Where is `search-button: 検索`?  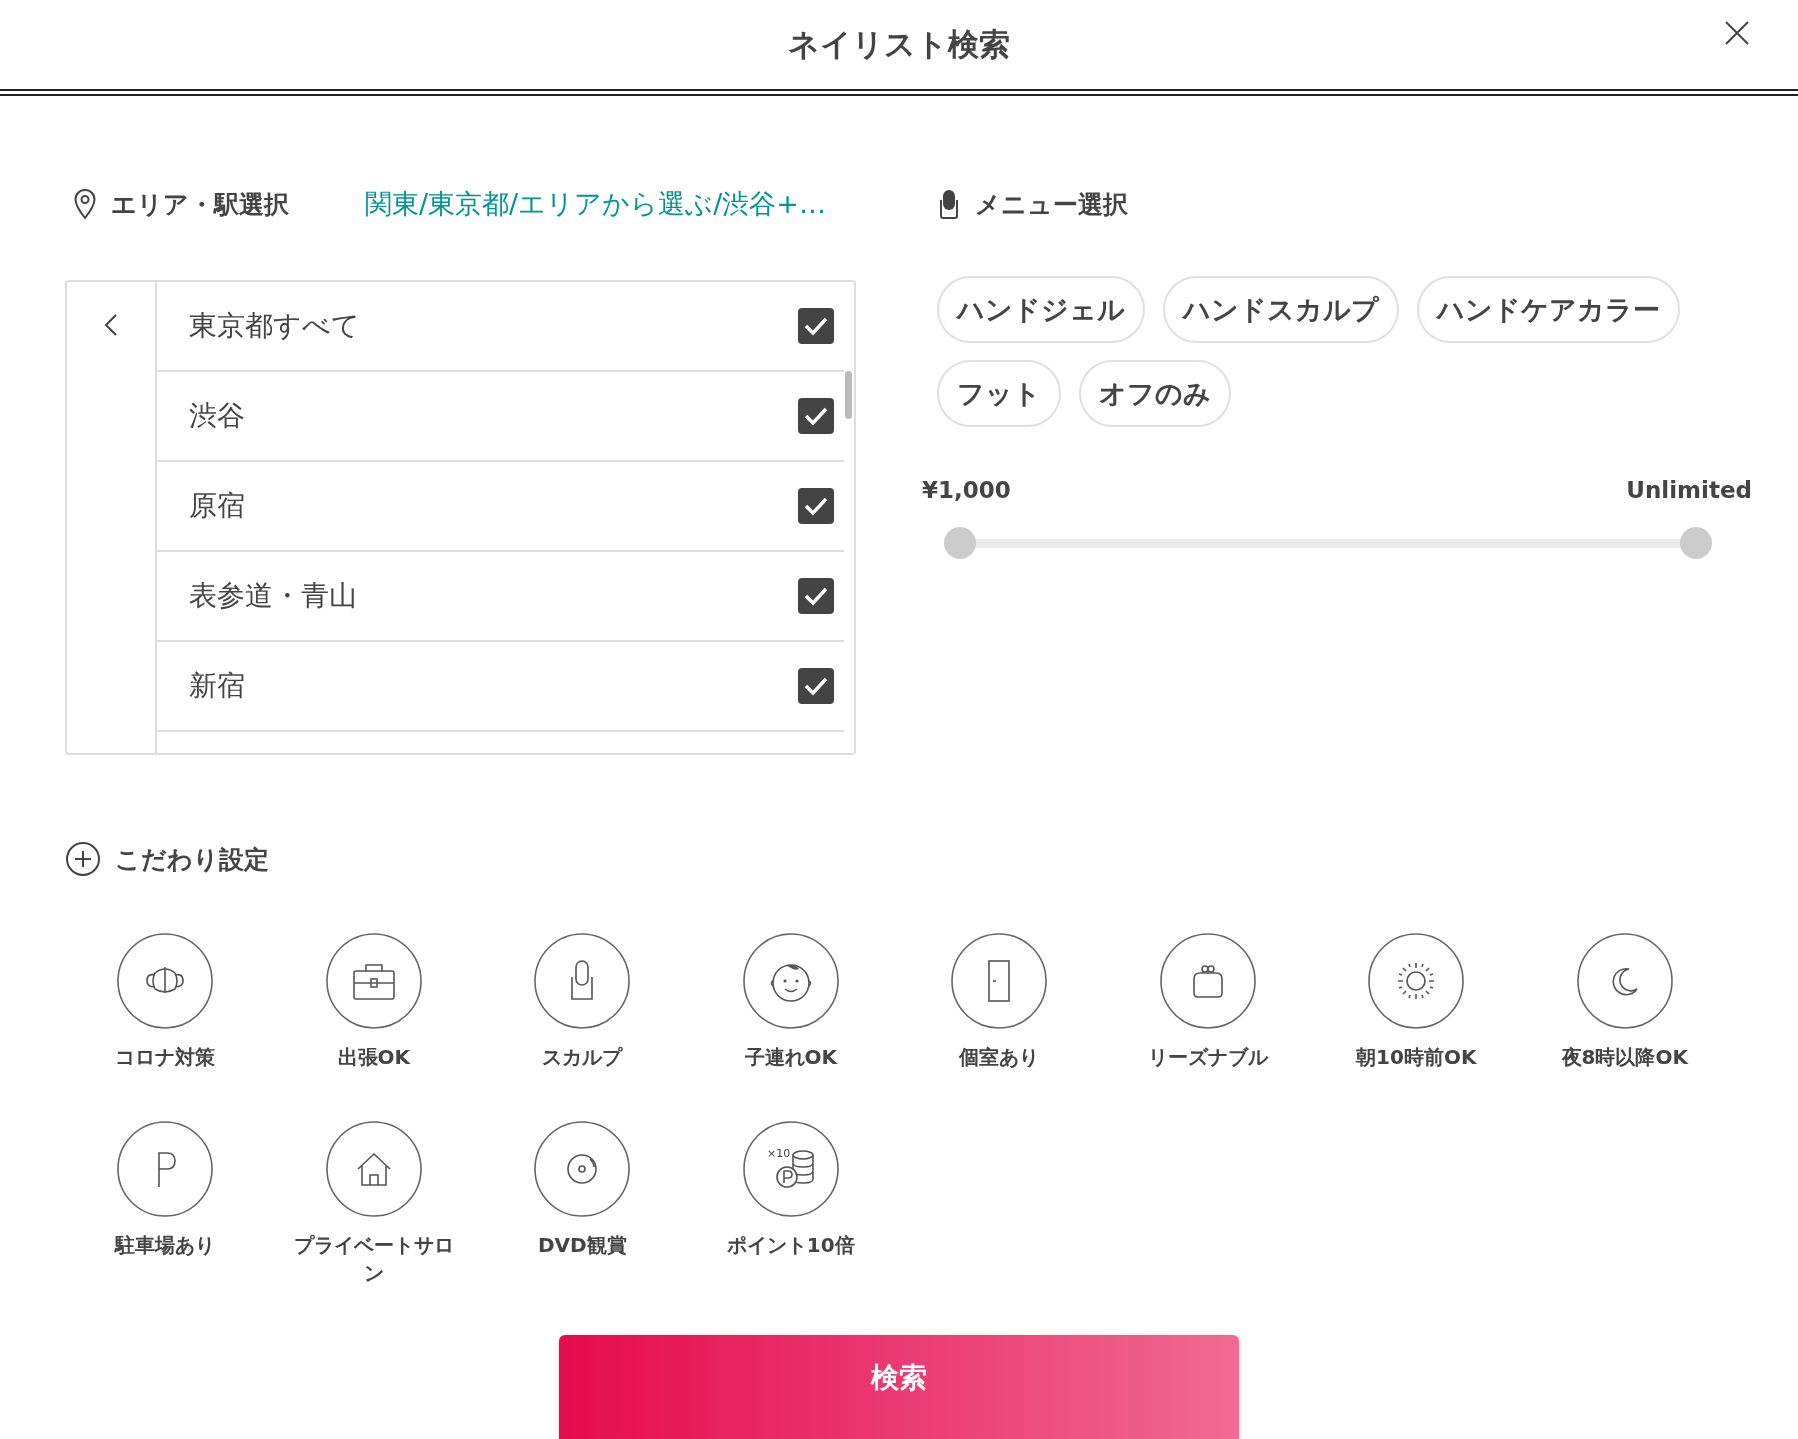
search-button: 検索 is located at coordinates (899, 1387).